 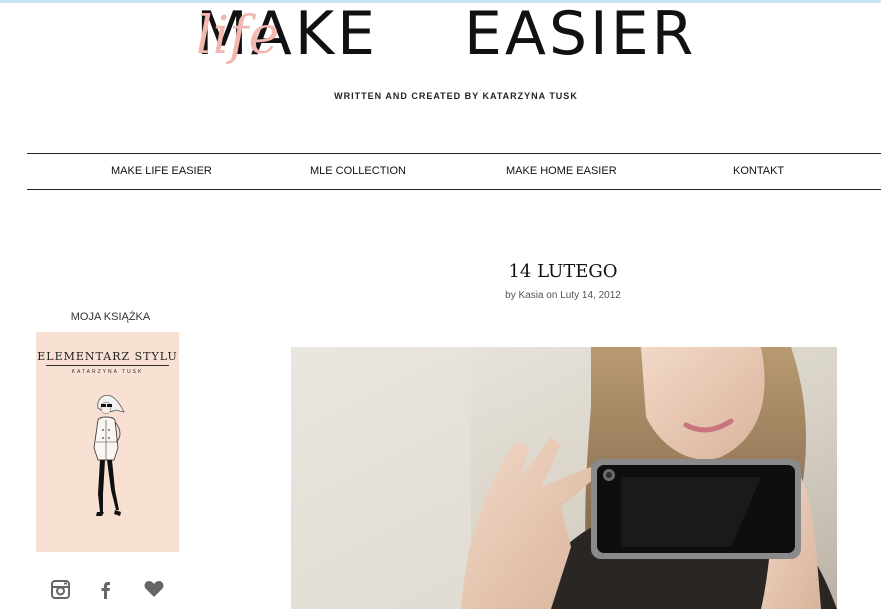 What do you see at coordinates (110, 317) in the screenshot?
I see `sidebar-book-heading: MOJA KSIĄŻKA` at bounding box center [110, 317].